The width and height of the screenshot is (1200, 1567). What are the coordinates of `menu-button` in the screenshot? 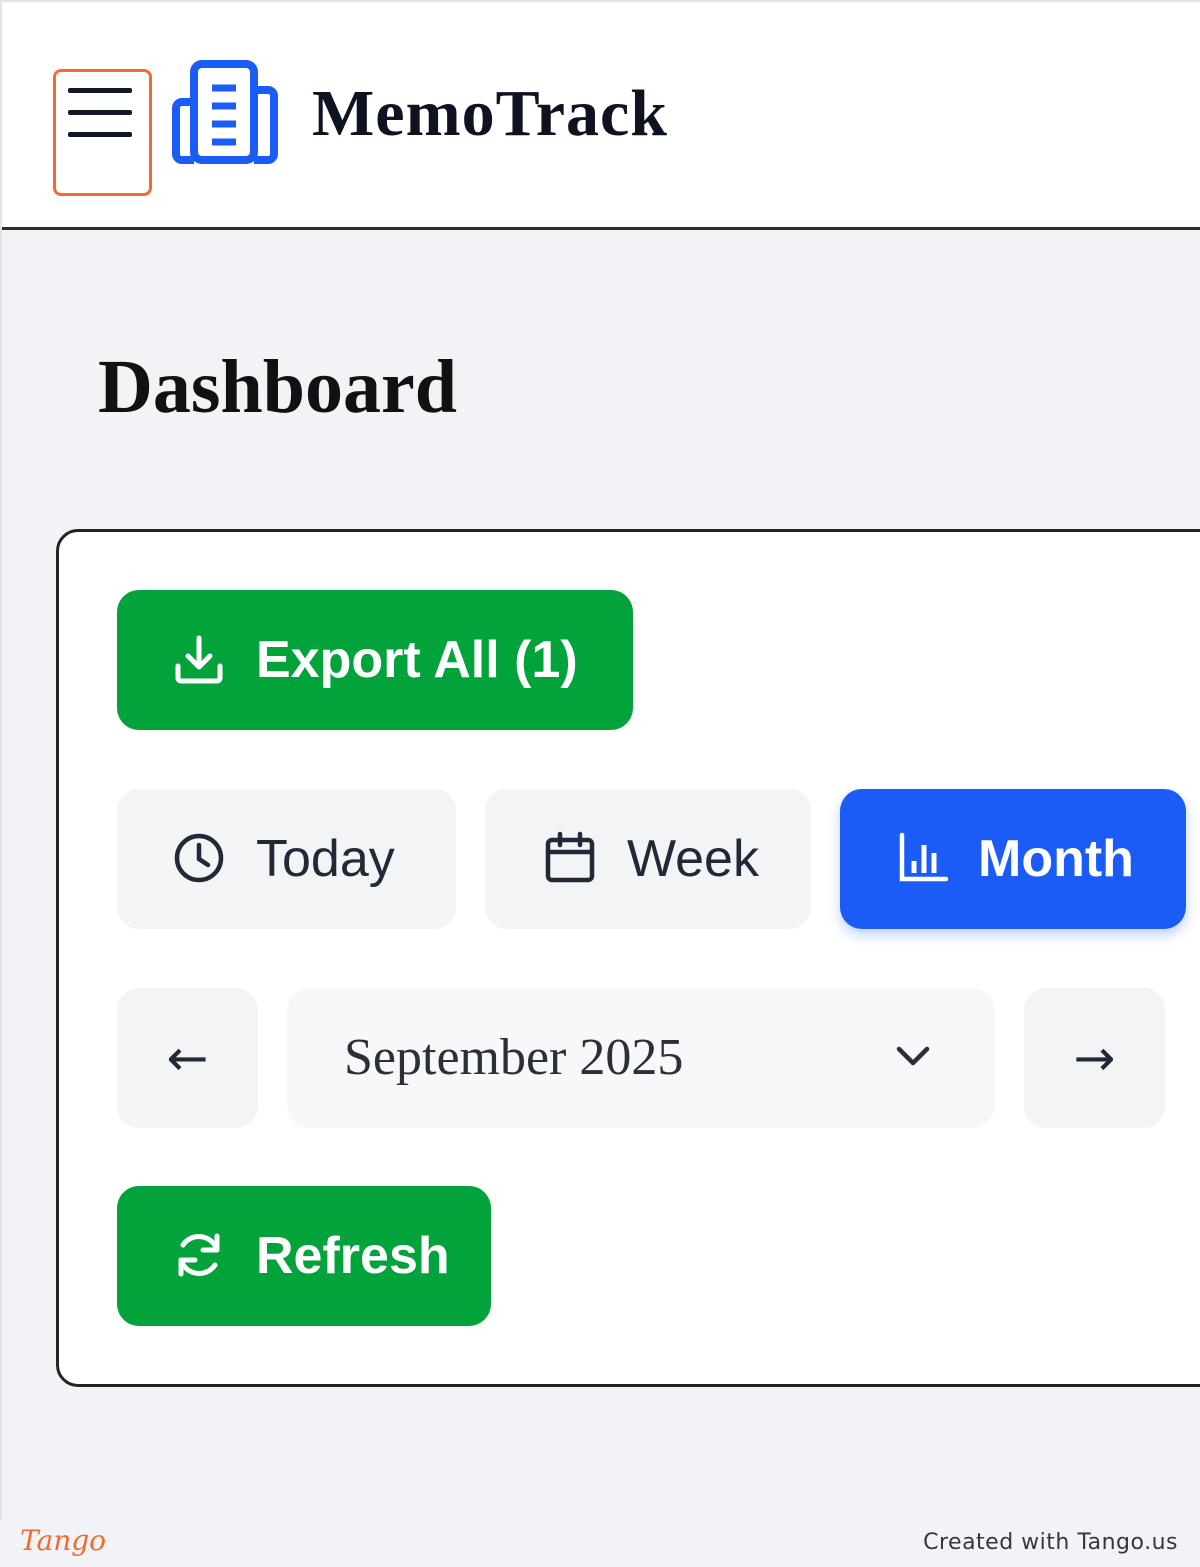 It's located at (102, 132).